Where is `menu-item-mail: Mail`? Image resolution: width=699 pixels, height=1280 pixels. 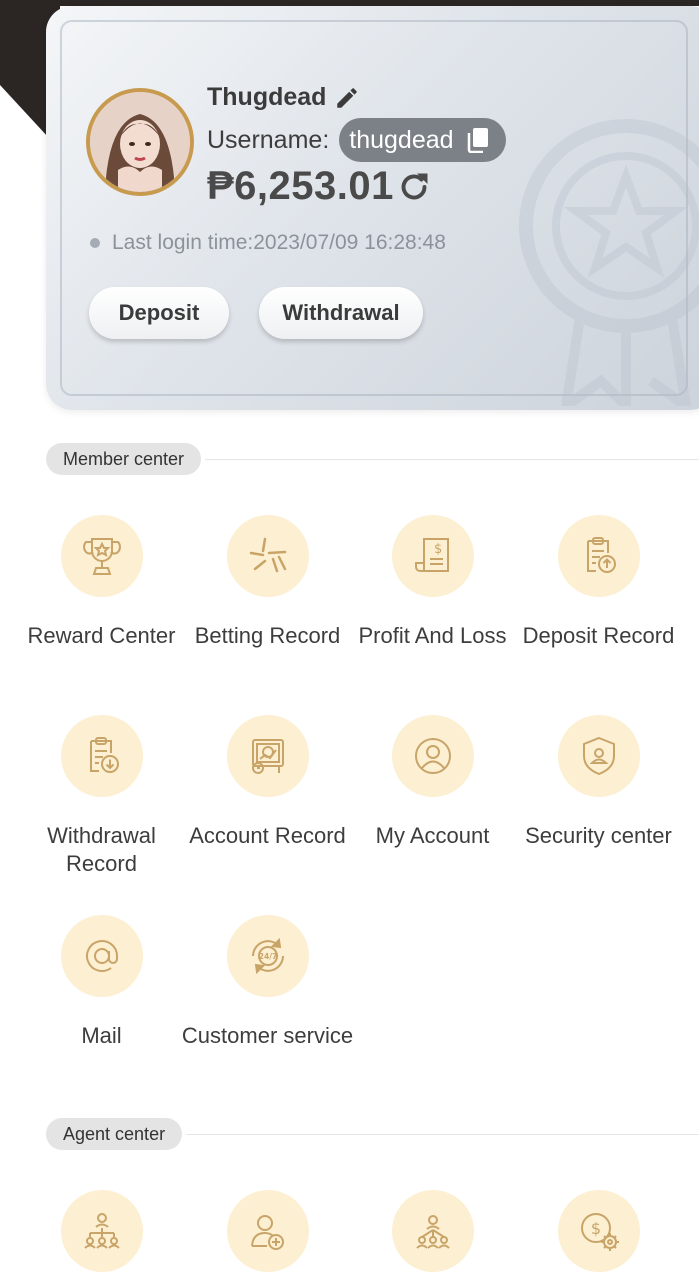
menu-item-mail: Mail is located at coordinates (101, 982).